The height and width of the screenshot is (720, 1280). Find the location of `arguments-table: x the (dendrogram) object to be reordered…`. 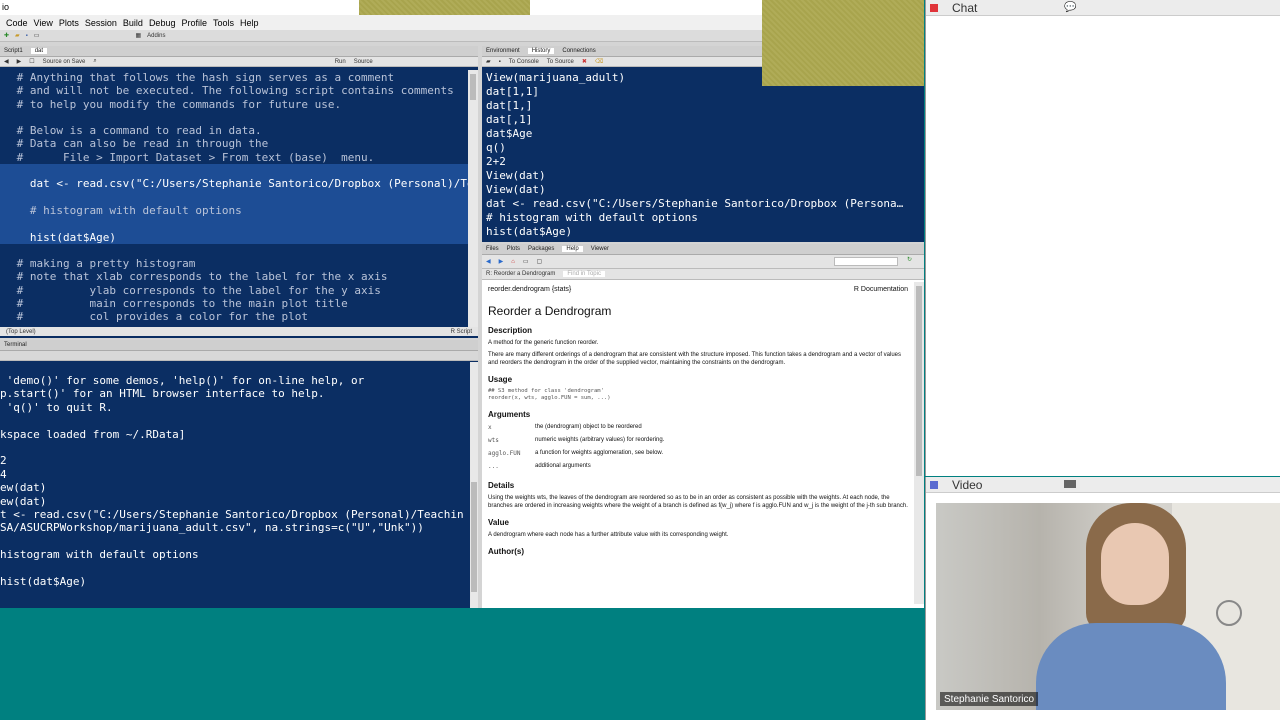

arguments-table: x the (dendrogram) object to be reordered… is located at coordinates (698, 447).